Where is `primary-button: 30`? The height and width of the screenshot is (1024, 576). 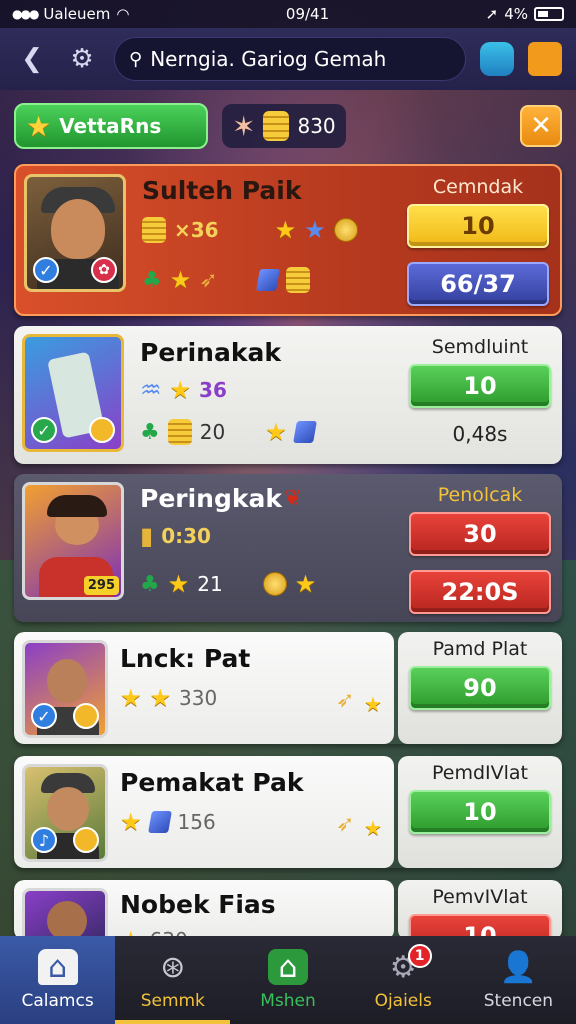 primary-button: 30 is located at coordinates (480, 534).